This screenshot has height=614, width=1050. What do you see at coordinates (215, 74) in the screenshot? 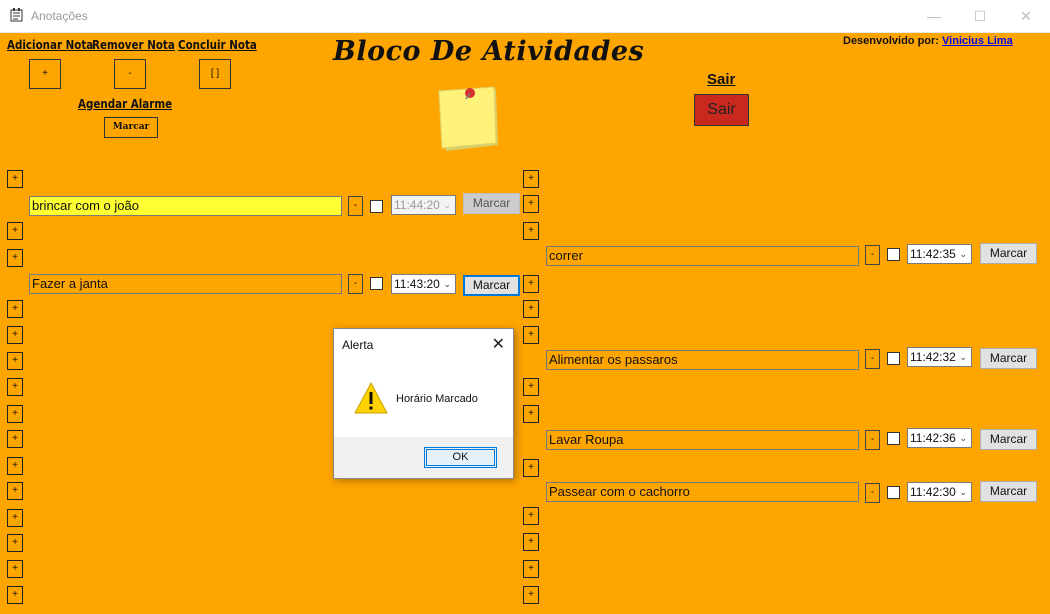
I see `conclude-note-button: [ ]` at bounding box center [215, 74].